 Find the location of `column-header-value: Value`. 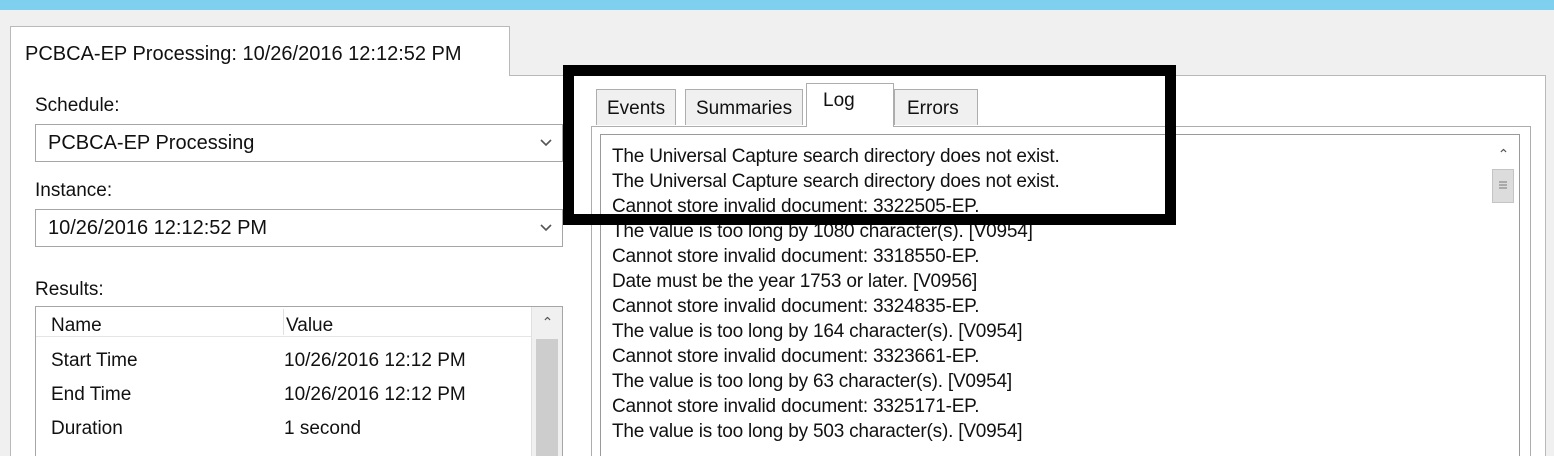

column-header-value: Value is located at coordinates (309, 326).